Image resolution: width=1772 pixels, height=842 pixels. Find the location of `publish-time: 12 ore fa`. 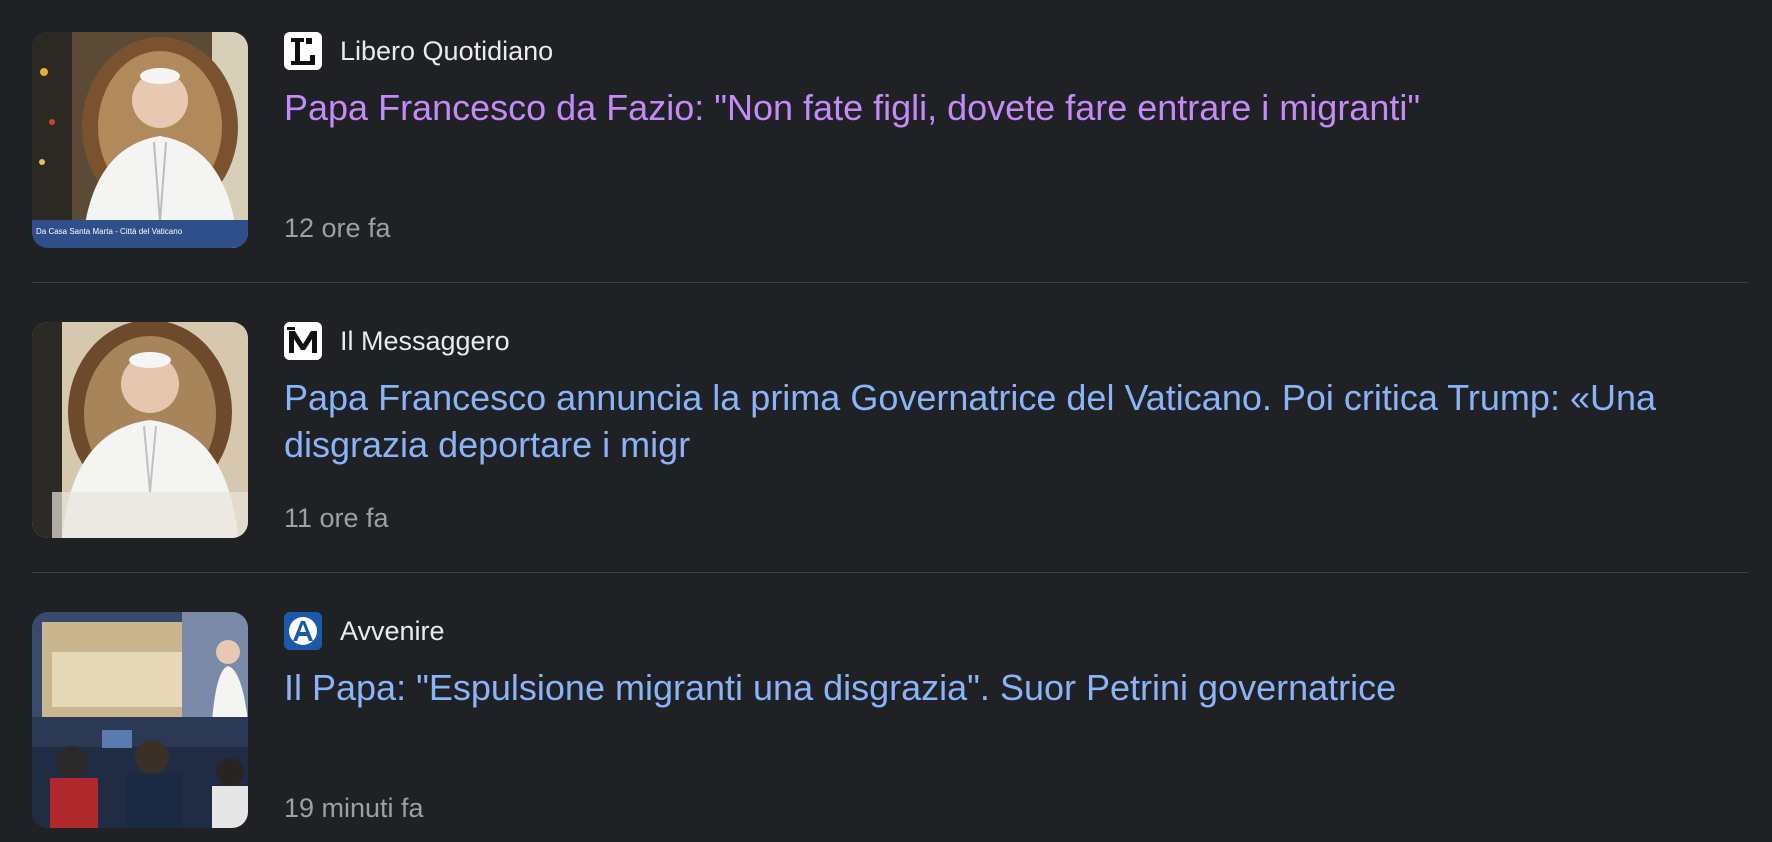

publish-time: 12 ore fa is located at coordinates (337, 228).